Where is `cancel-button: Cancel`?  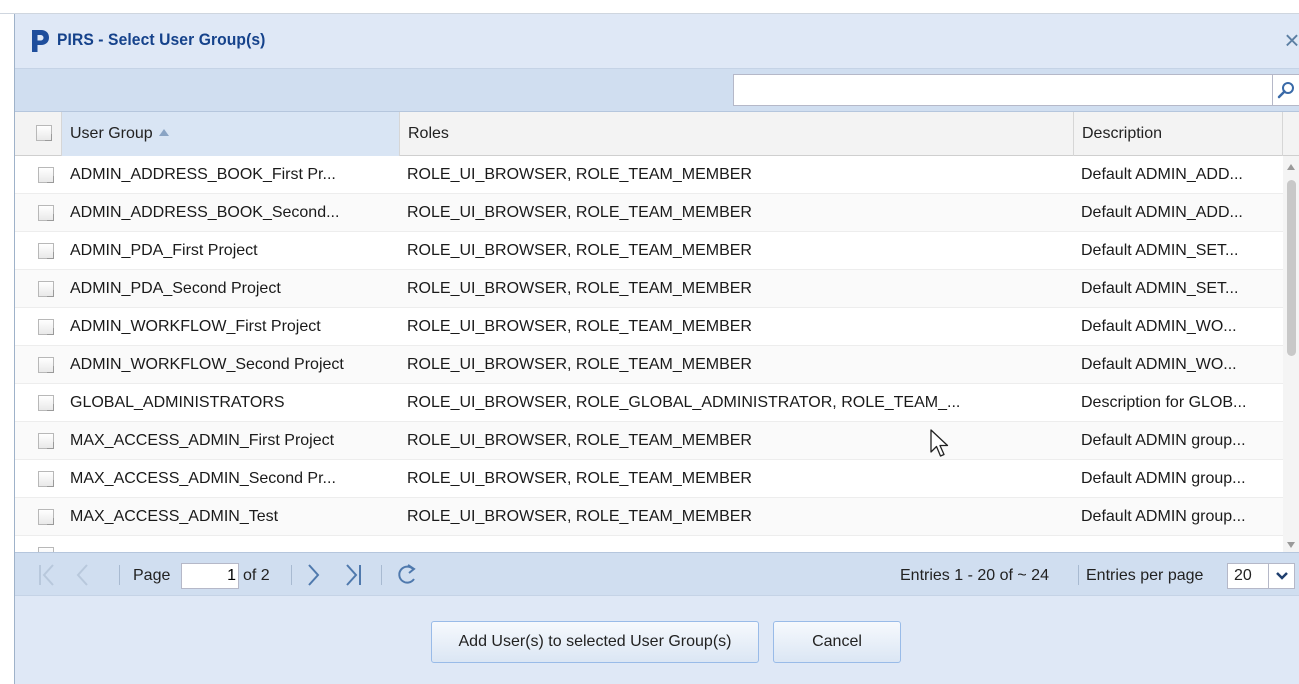
cancel-button: Cancel is located at coordinates (837, 642).